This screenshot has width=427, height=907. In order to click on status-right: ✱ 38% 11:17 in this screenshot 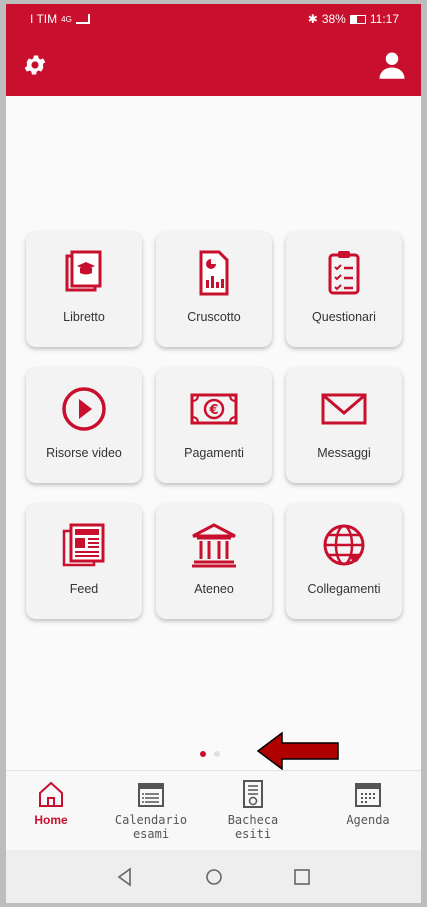, I will do `click(353, 19)`.